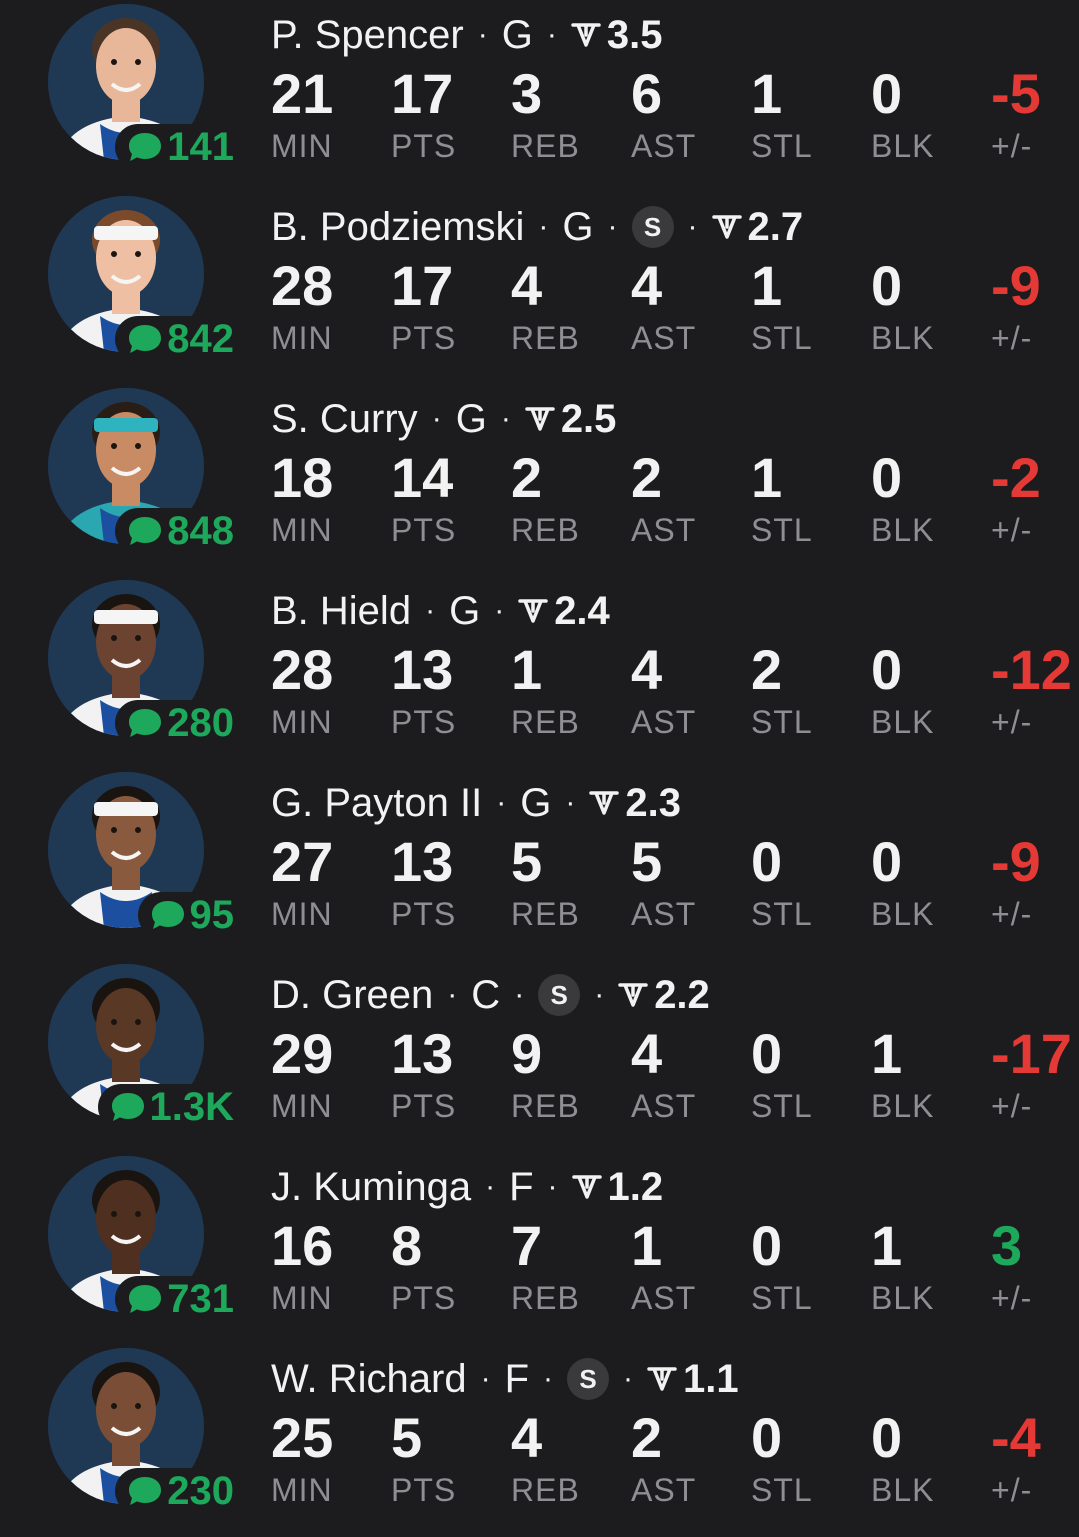 The image size is (1079, 1537). I want to click on stat-pm: -5 +/-, so click(1035, 113).